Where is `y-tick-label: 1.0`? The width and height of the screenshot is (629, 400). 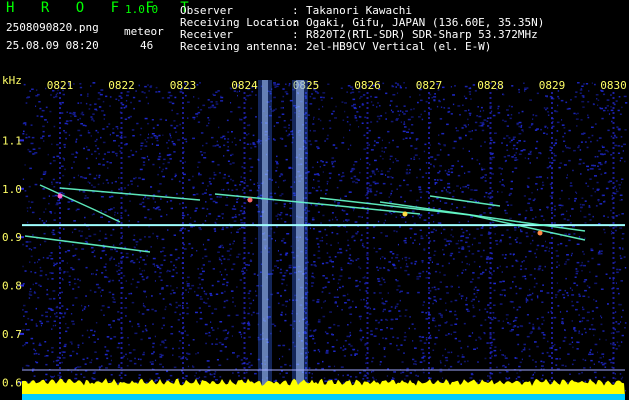 y-tick-label: 1.0 is located at coordinates (12, 189).